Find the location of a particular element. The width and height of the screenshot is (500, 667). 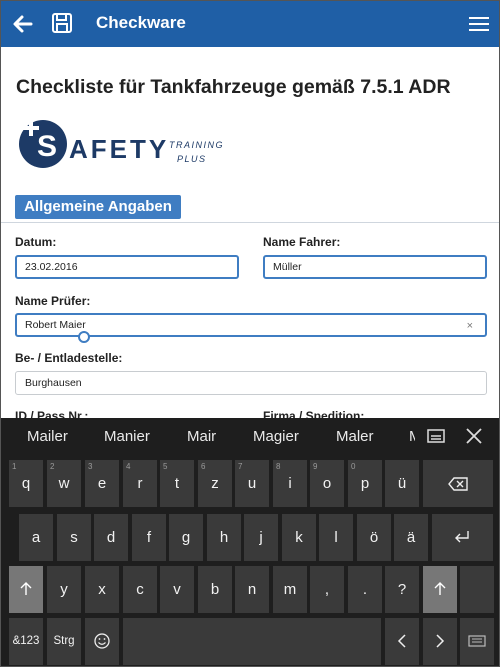

space-key is located at coordinates (252, 641).